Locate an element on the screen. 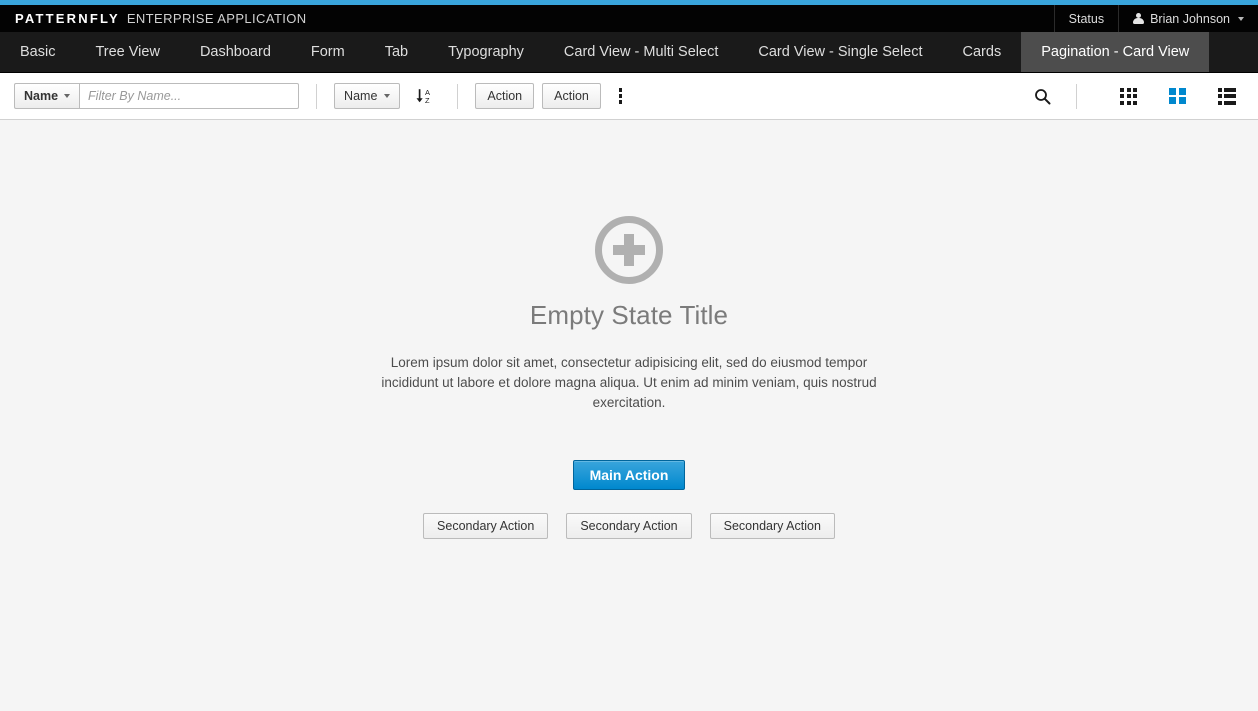 The image size is (1258, 711). sort-direction-button: A Z is located at coordinates (424, 96).